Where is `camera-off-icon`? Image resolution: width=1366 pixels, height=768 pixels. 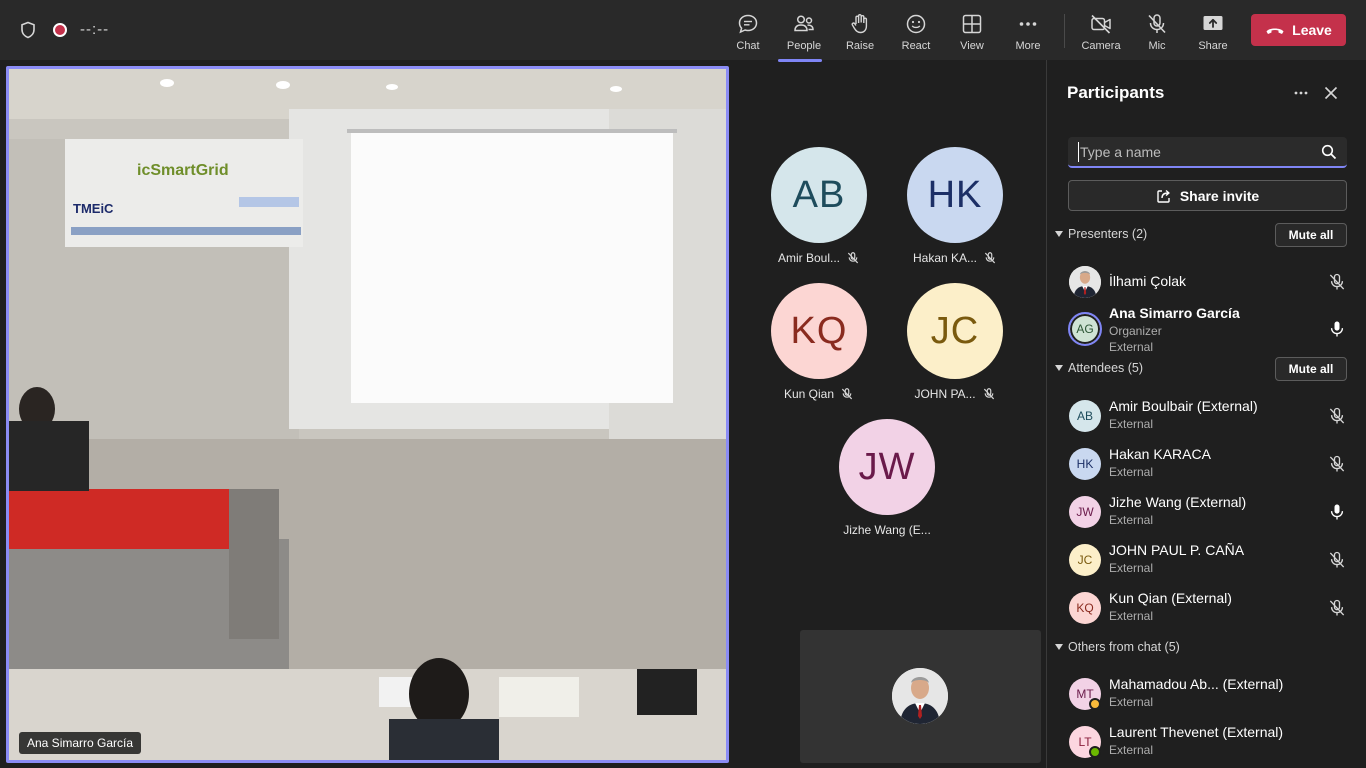
camera-off-icon is located at coordinates (1101, 24).